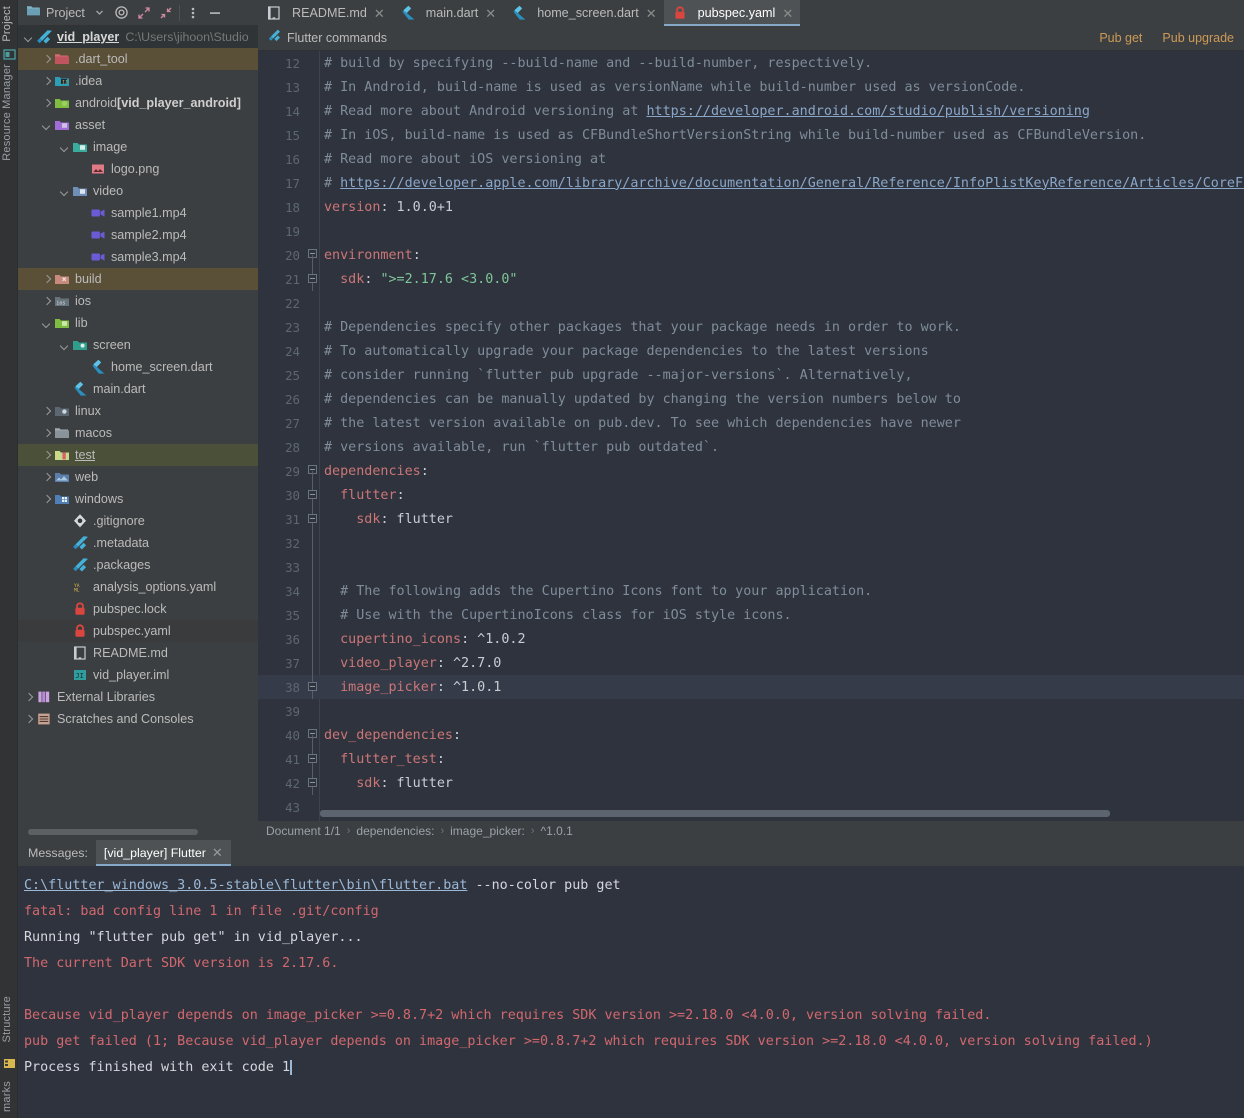  I want to click on code-line-16: 16 # Read more about iOS versioning at, so click(751, 159).